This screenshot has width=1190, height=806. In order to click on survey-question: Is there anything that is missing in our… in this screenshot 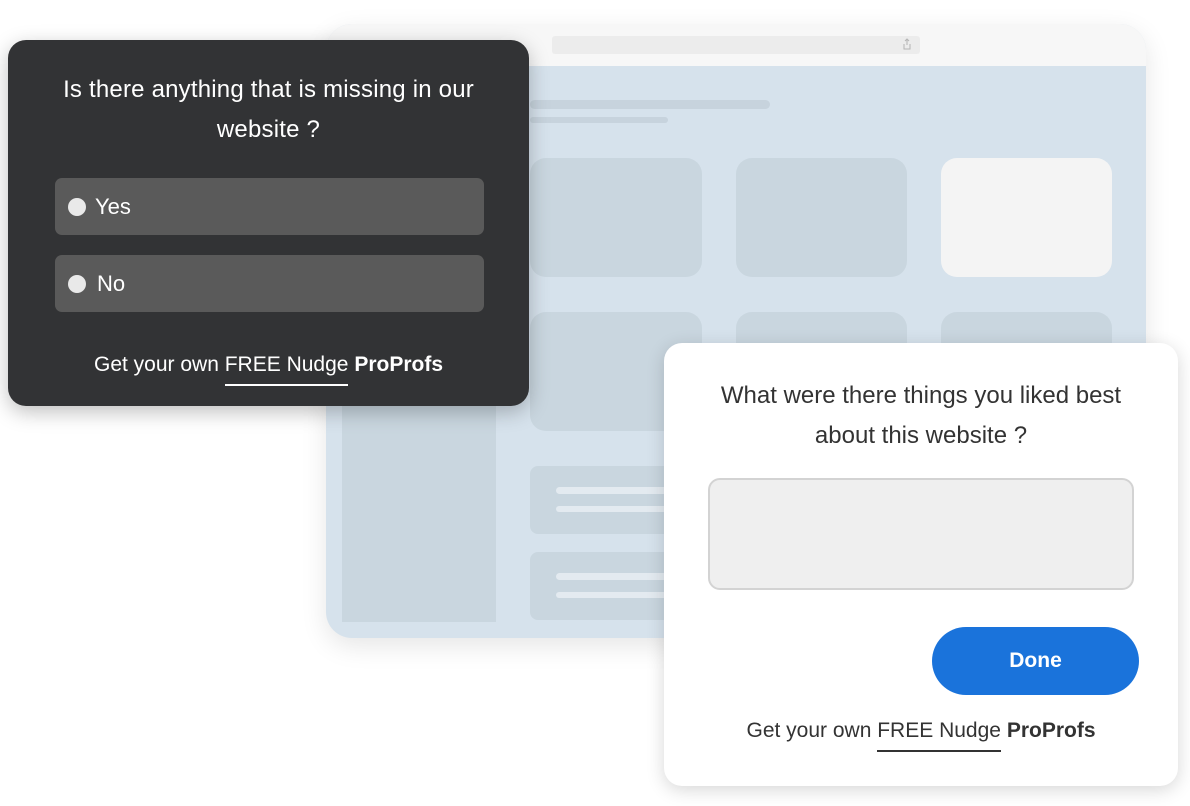, I will do `click(268, 109)`.